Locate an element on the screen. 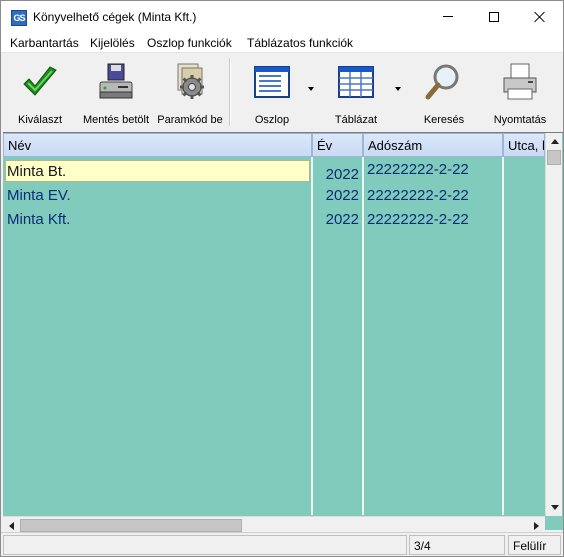  horizontal-scrollbar is located at coordinates (274, 524).